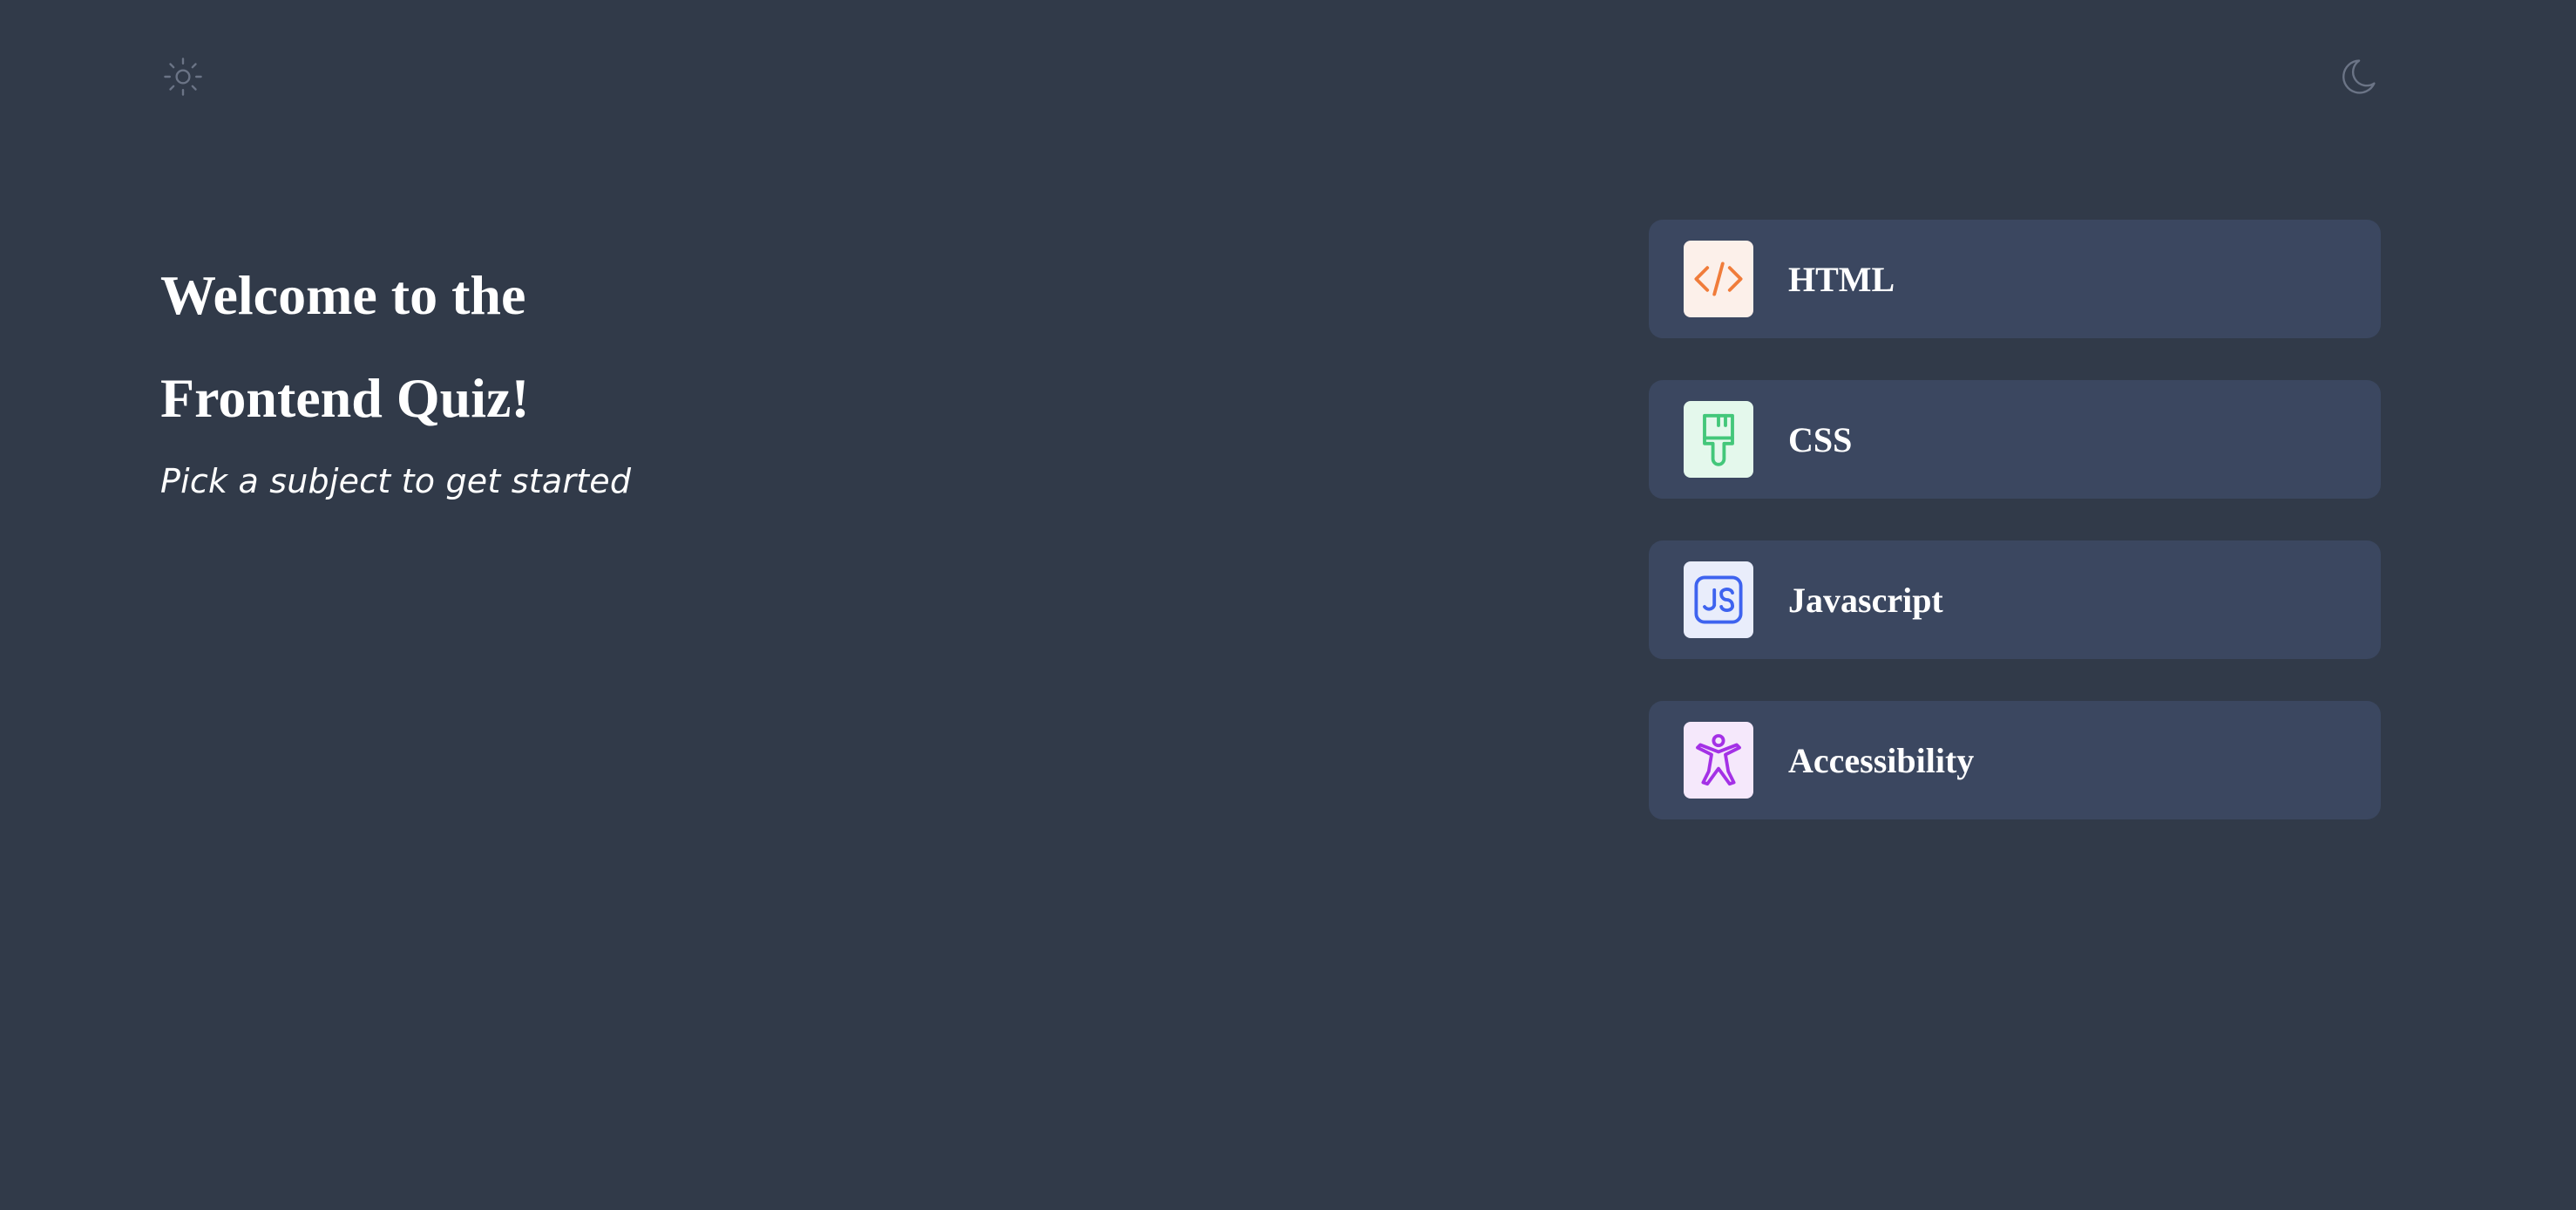  What do you see at coordinates (1882, 760) in the screenshot?
I see `subject-label: Accessibility` at bounding box center [1882, 760].